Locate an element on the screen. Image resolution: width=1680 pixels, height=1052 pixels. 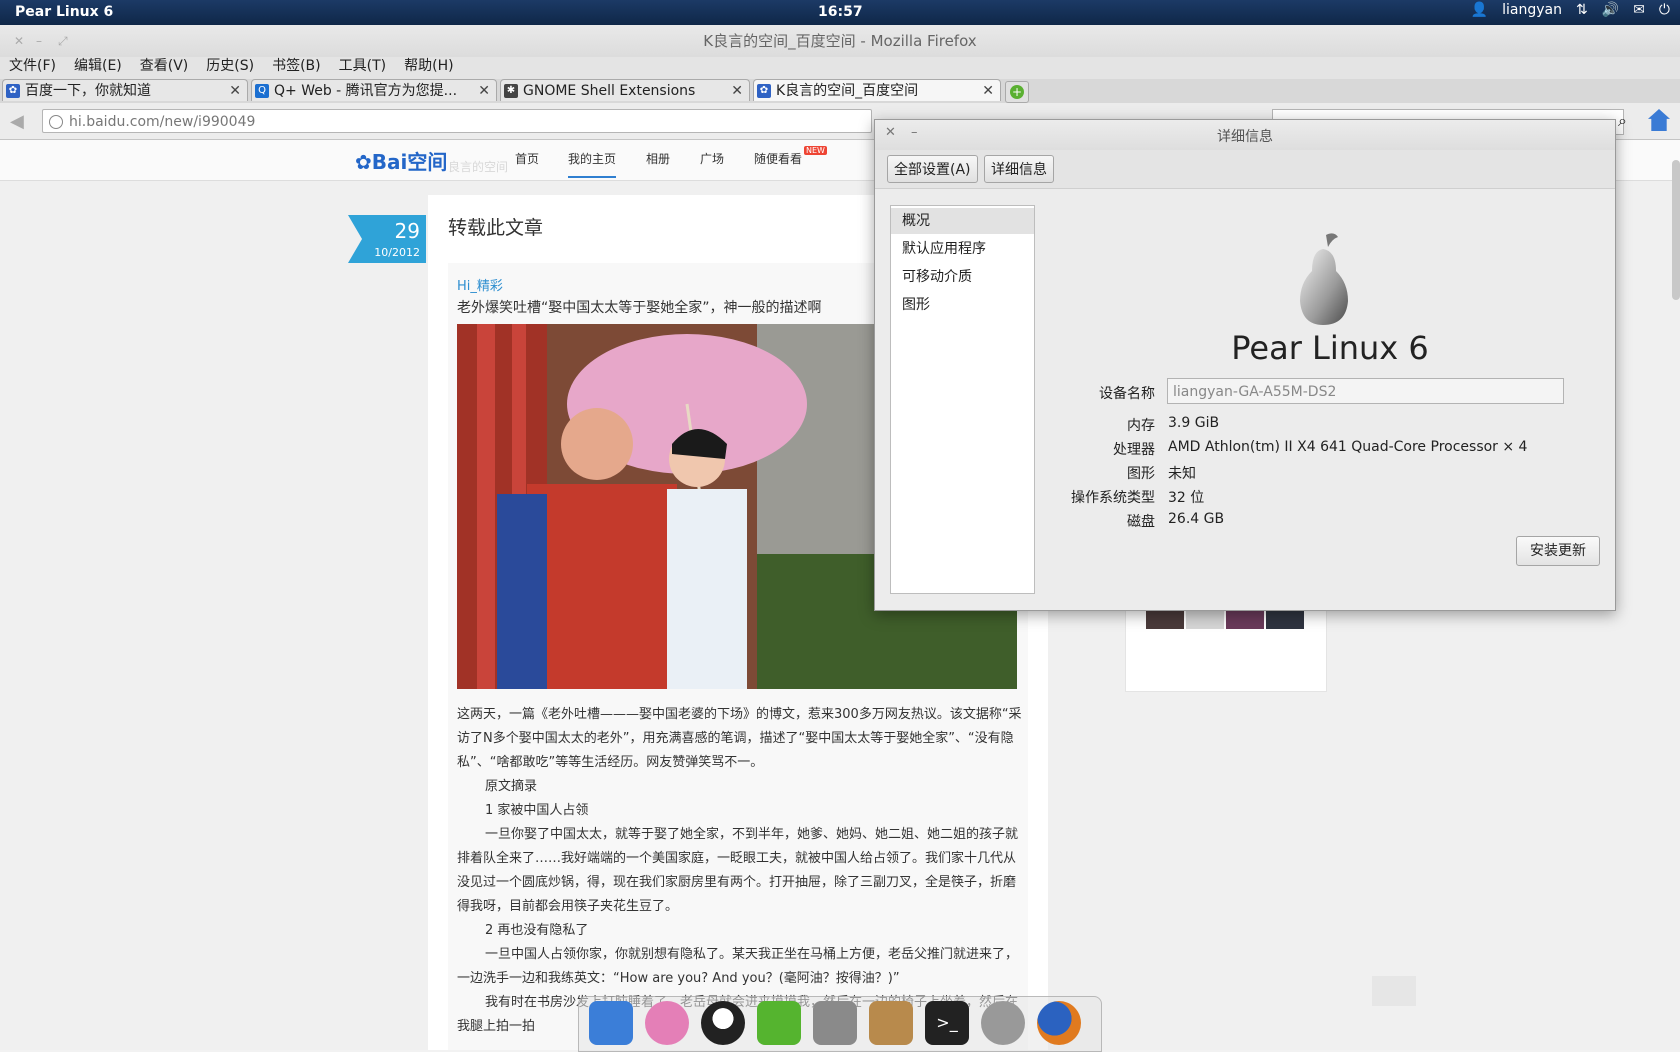
details-button: 详细信息 is located at coordinates (1019, 169).